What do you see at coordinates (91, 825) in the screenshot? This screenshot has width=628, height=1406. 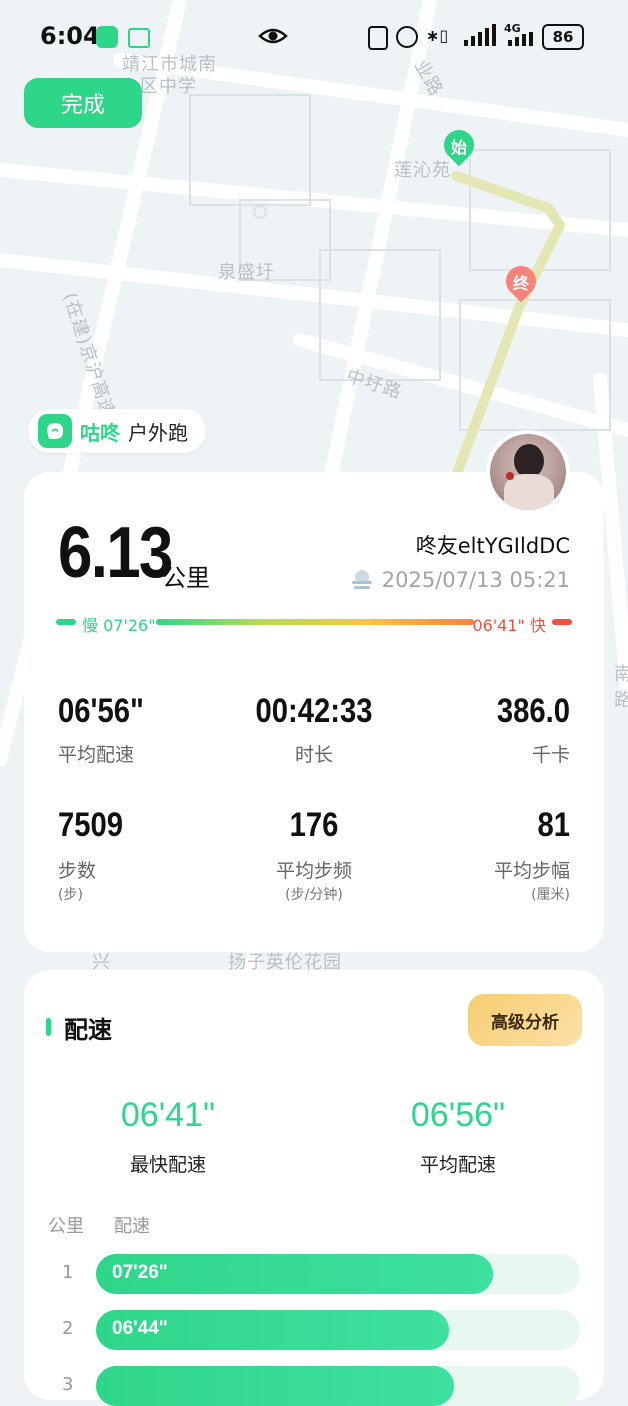 I see `steps-value: 7509` at bounding box center [91, 825].